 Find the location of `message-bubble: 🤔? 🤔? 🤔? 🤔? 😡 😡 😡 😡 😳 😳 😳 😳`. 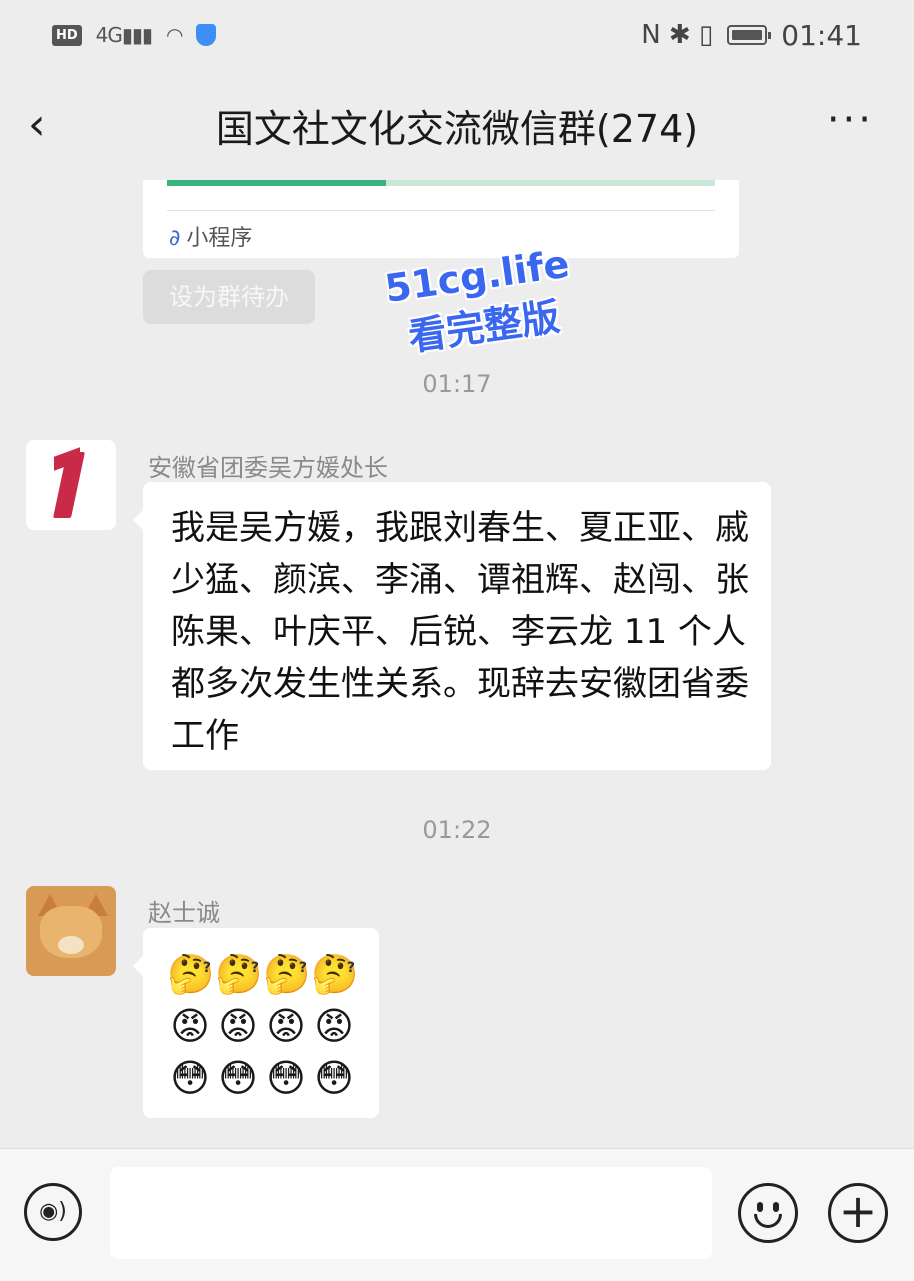

message-bubble: 🤔? 🤔? 🤔? 🤔? 😡 😡 😡 😡 😳 😳 😳 😳 is located at coordinates (256, 1023).